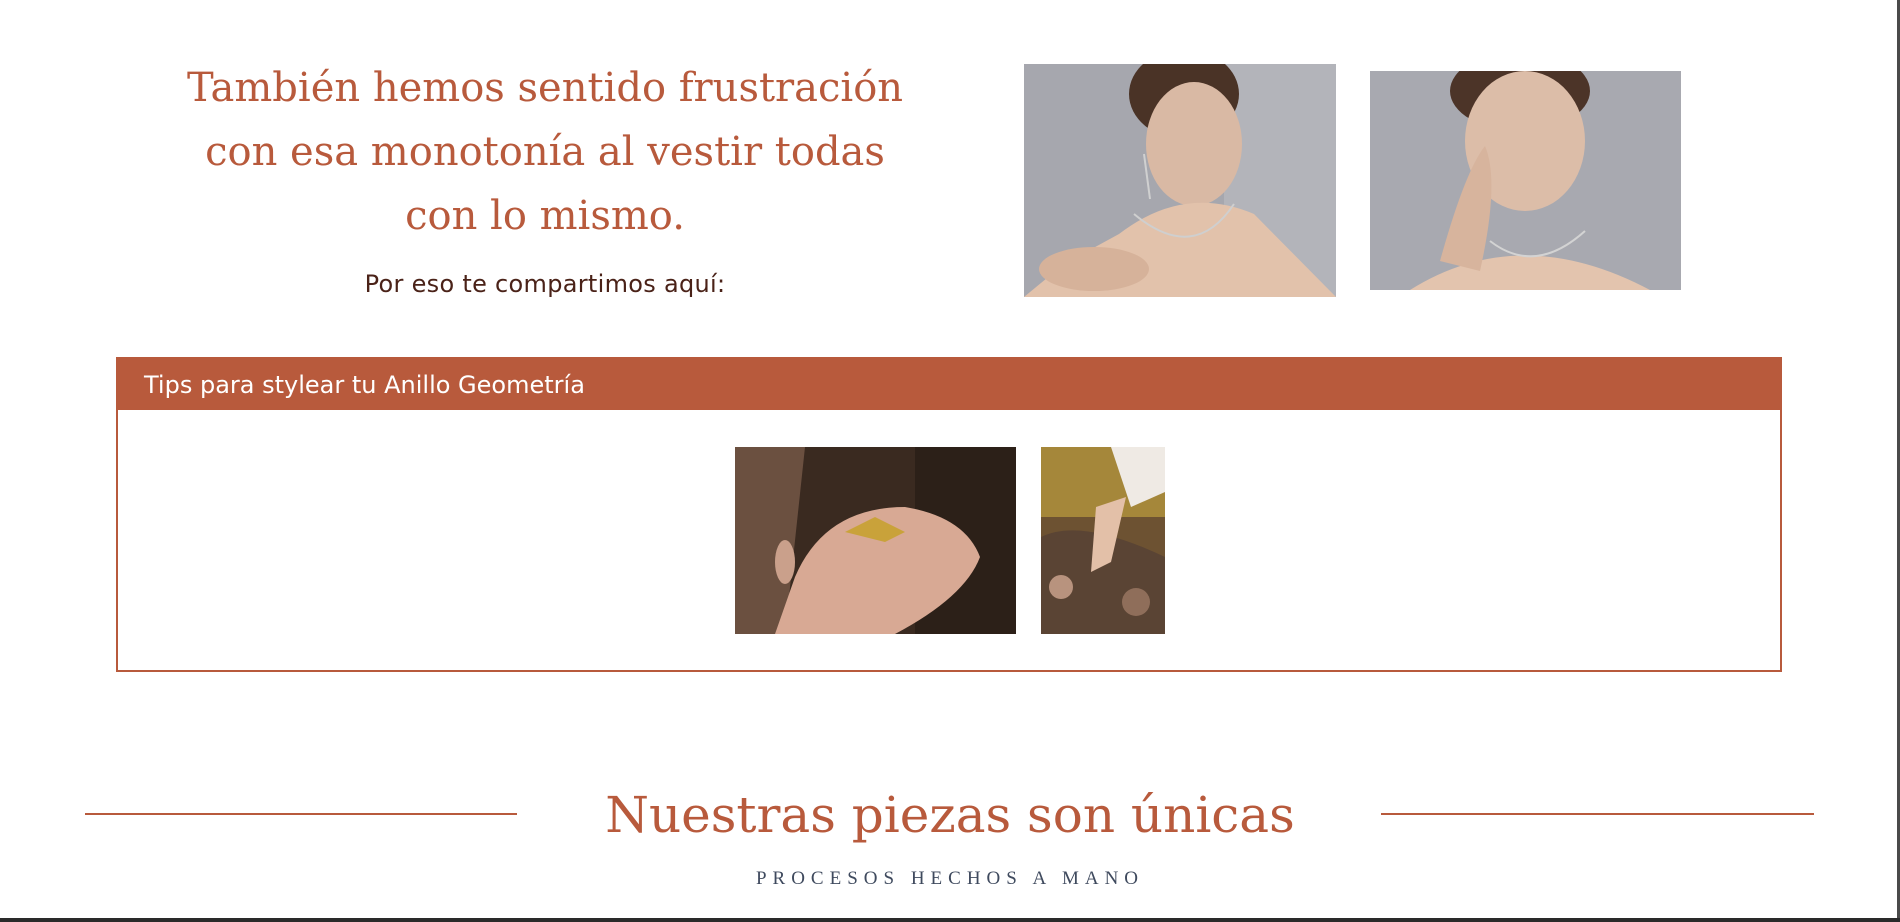 The image size is (1900, 922). I want to click on tip-photo-gold-ring, so click(875, 540).